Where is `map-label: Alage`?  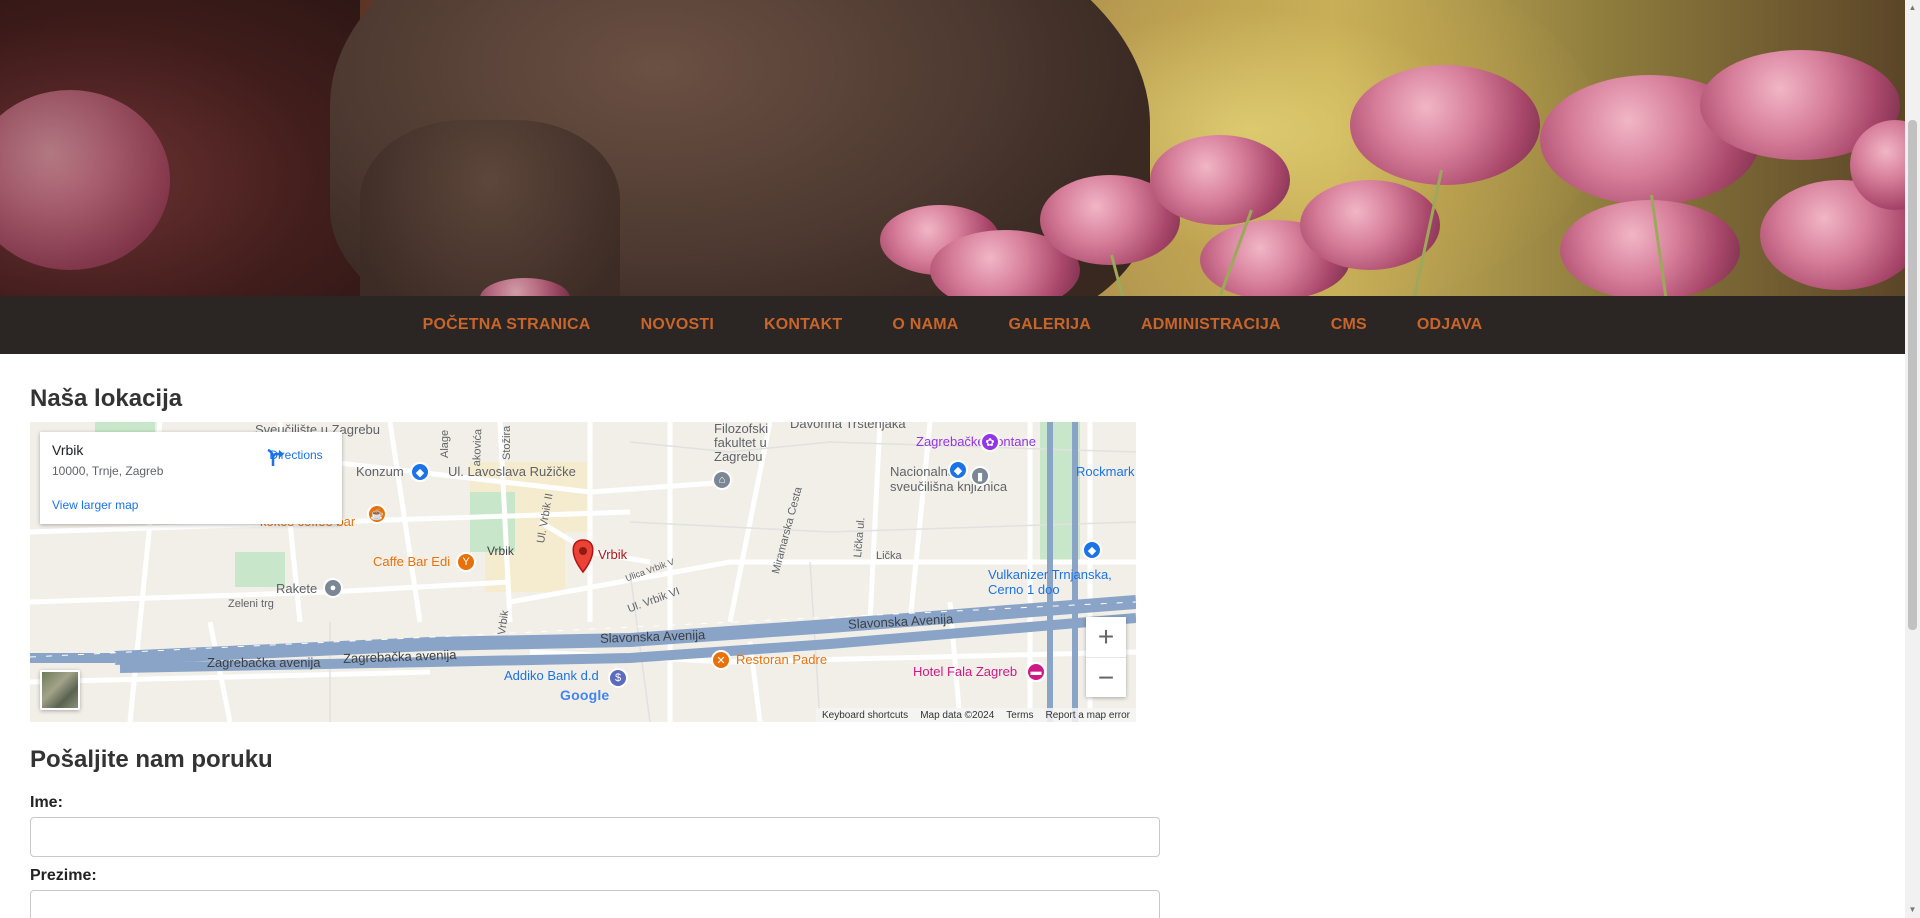 map-label: Alage is located at coordinates (445, 443).